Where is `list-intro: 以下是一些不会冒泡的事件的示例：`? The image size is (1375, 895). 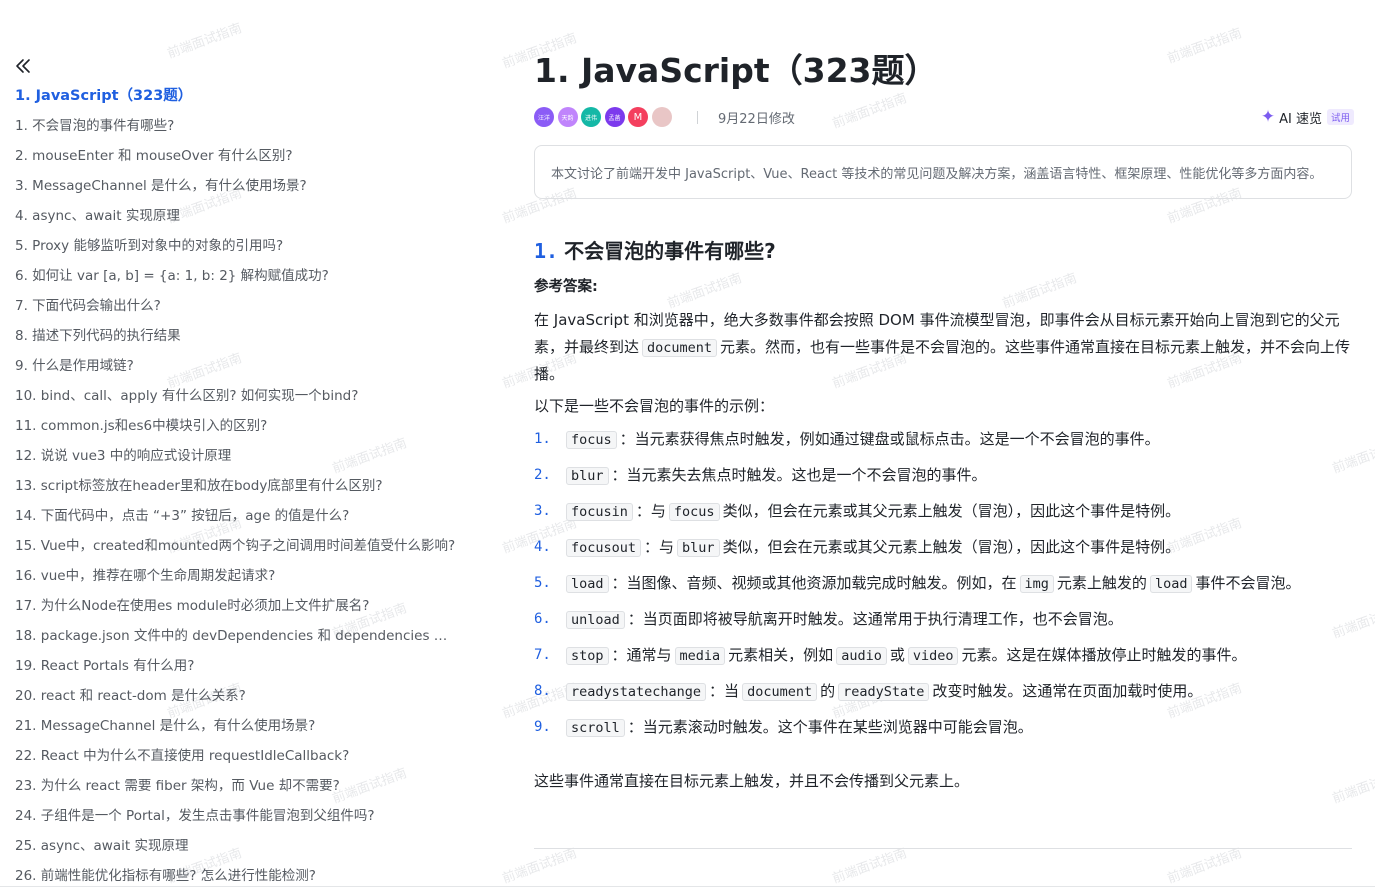 list-intro: 以下是一些不会冒泡的事件的示例： is located at coordinates (654, 406).